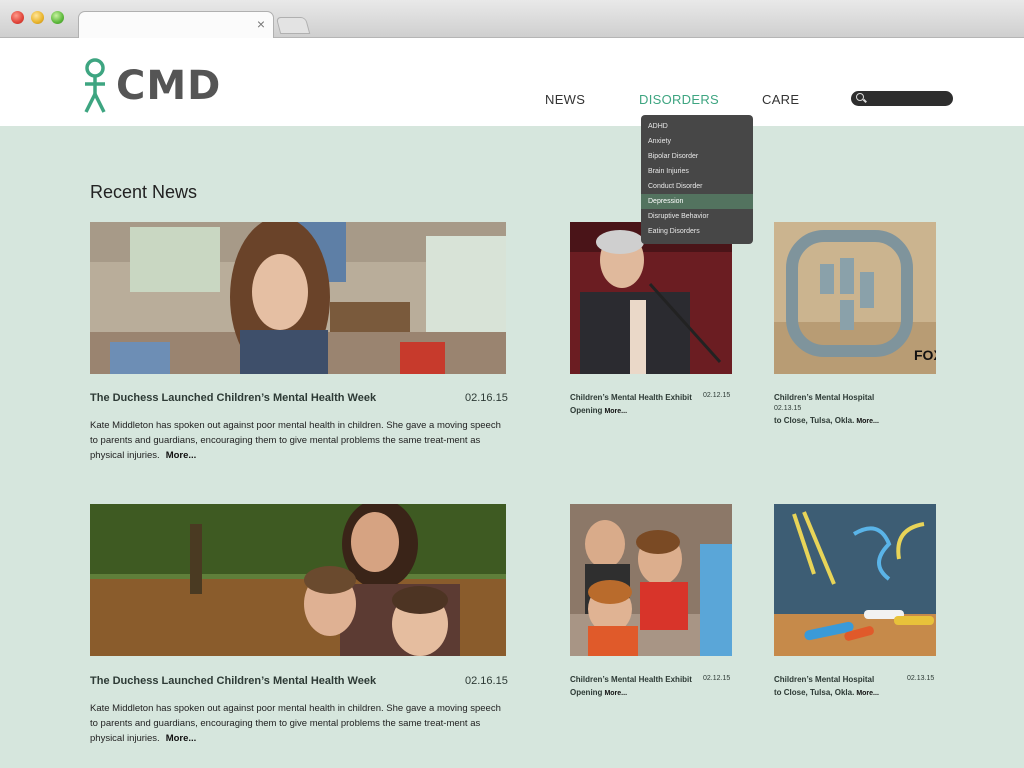 This screenshot has height=768, width=1024. What do you see at coordinates (631, 686) in the screenshot?
I see `news-title-text-4: Children’s Mental Health Exhibit Opening` at bounding box center [631, 686].